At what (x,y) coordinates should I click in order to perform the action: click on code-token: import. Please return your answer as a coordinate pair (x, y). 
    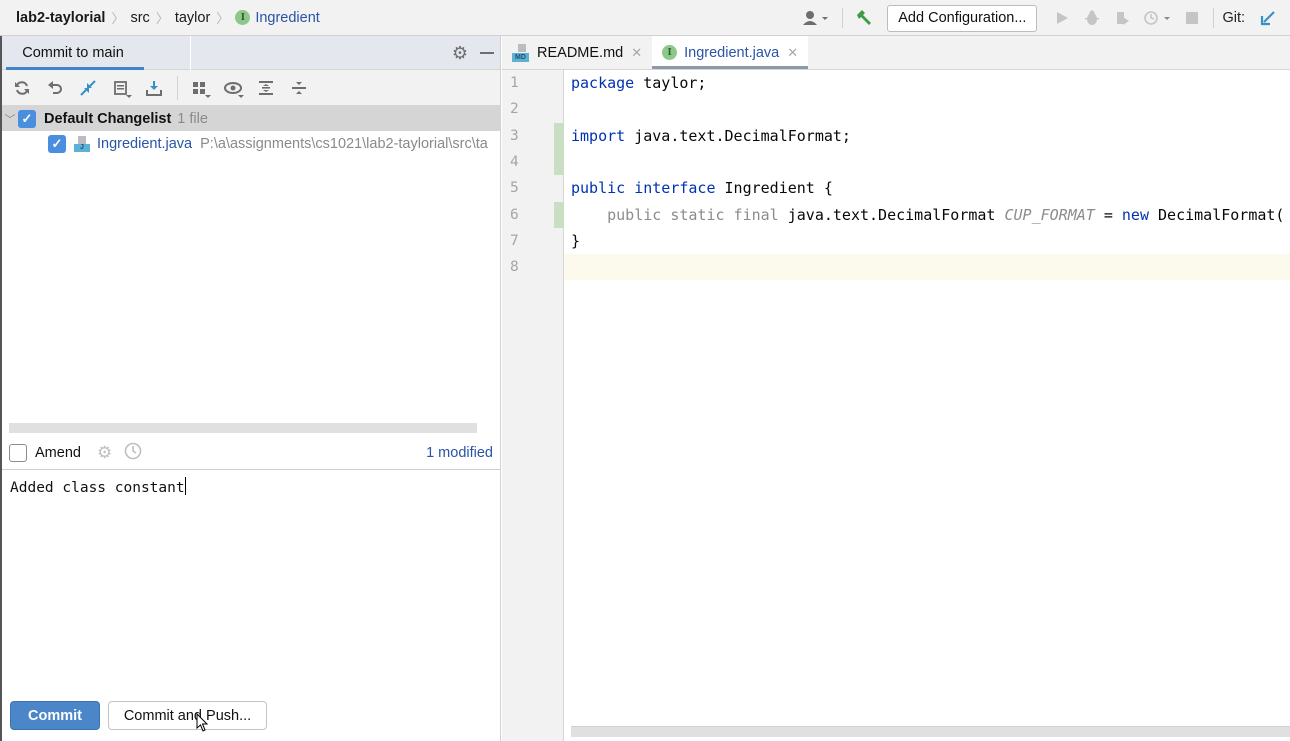
    Looking at the image, I should click on (598, 135).